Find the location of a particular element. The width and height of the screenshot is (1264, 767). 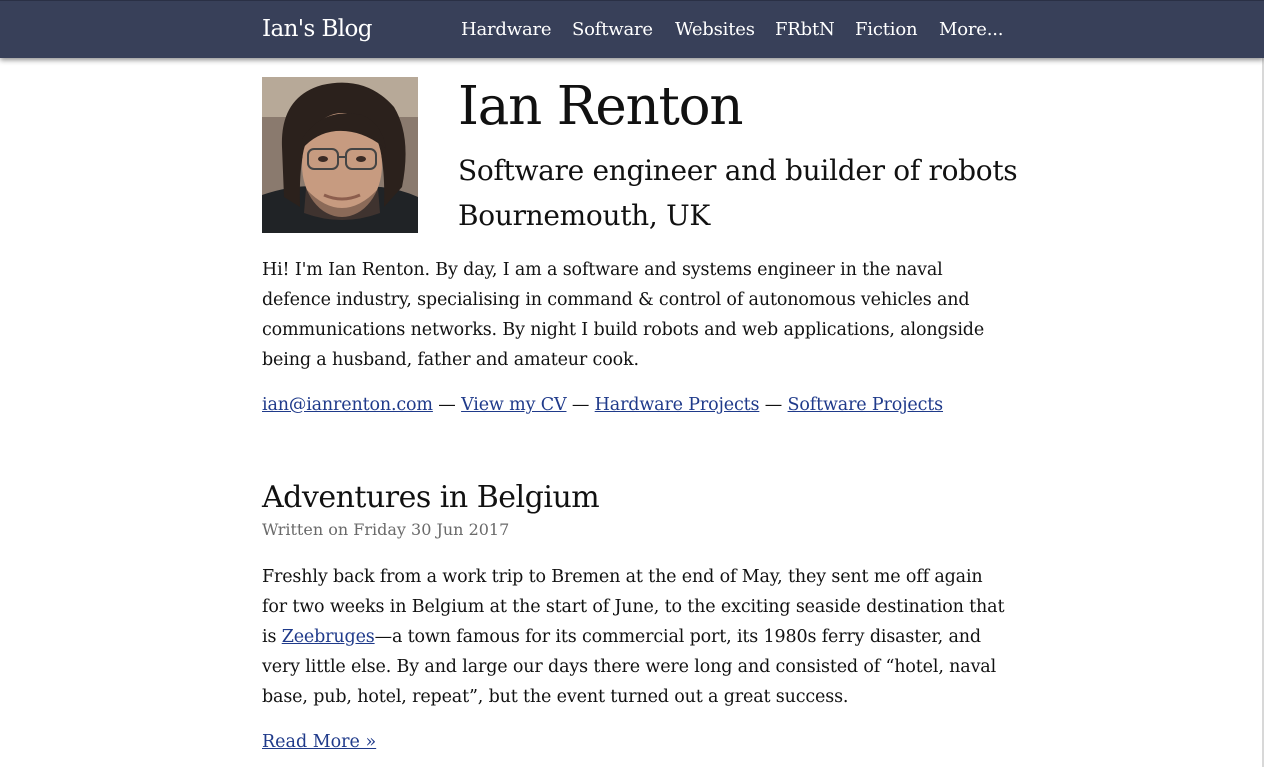

email-link: ian@ianrenton.com is located at coordinates (347, 405).